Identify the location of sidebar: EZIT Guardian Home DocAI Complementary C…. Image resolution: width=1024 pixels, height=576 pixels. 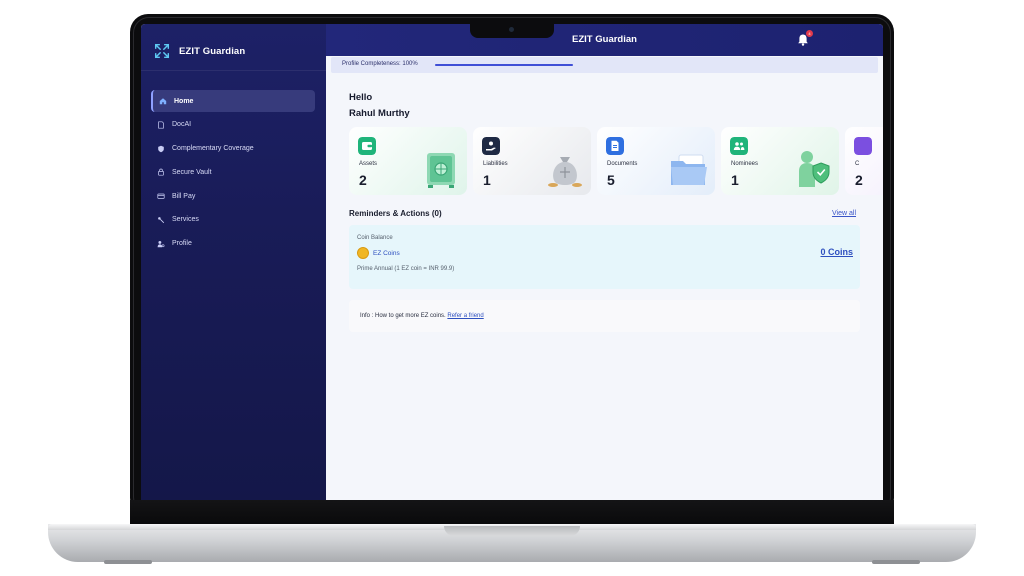
(233, 262).